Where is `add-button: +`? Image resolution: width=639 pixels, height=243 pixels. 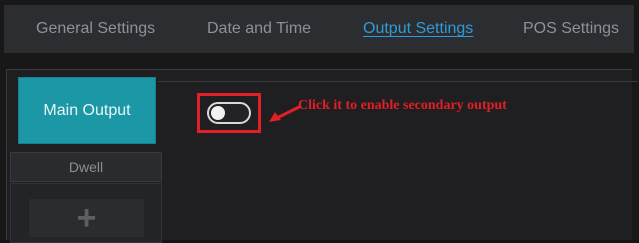
add-button: + is located at coordinates (86, 218).